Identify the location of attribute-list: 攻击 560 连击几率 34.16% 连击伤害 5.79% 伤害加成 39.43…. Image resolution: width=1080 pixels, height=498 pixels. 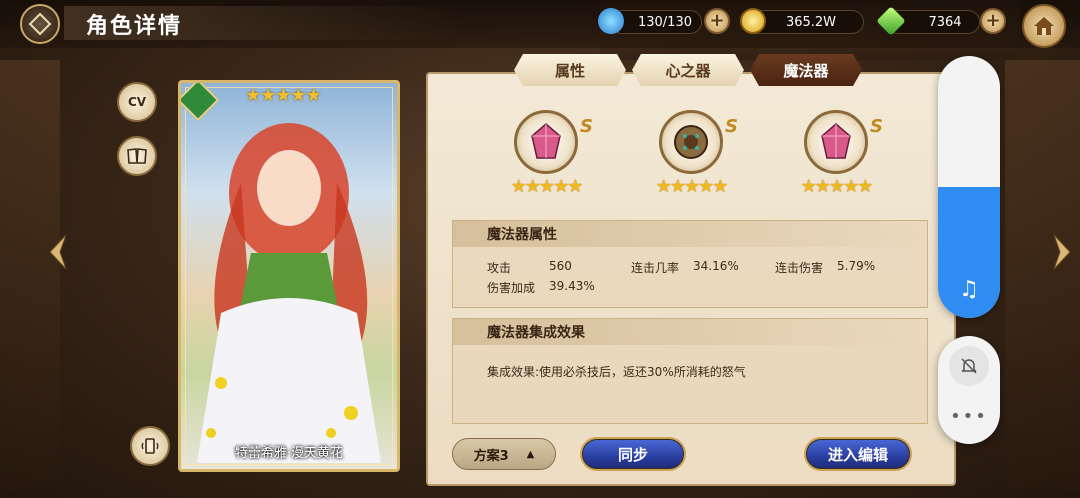
(690, 276).